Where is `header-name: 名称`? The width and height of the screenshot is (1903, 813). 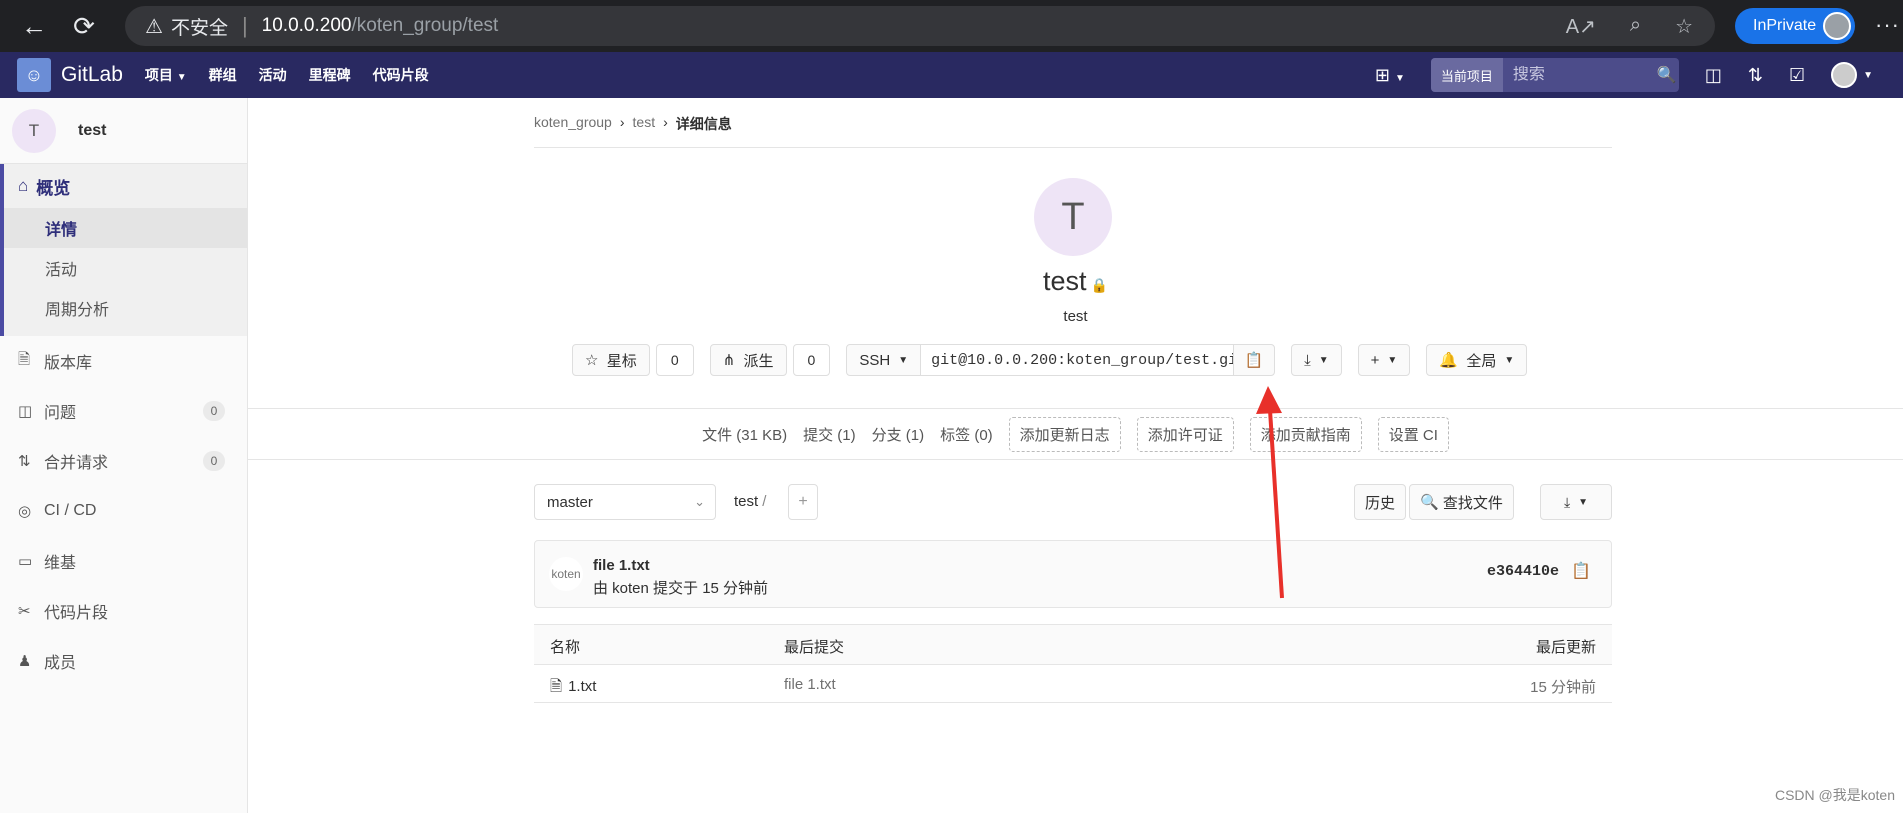 header-name: 名称 is located at coordinates (565, 647).